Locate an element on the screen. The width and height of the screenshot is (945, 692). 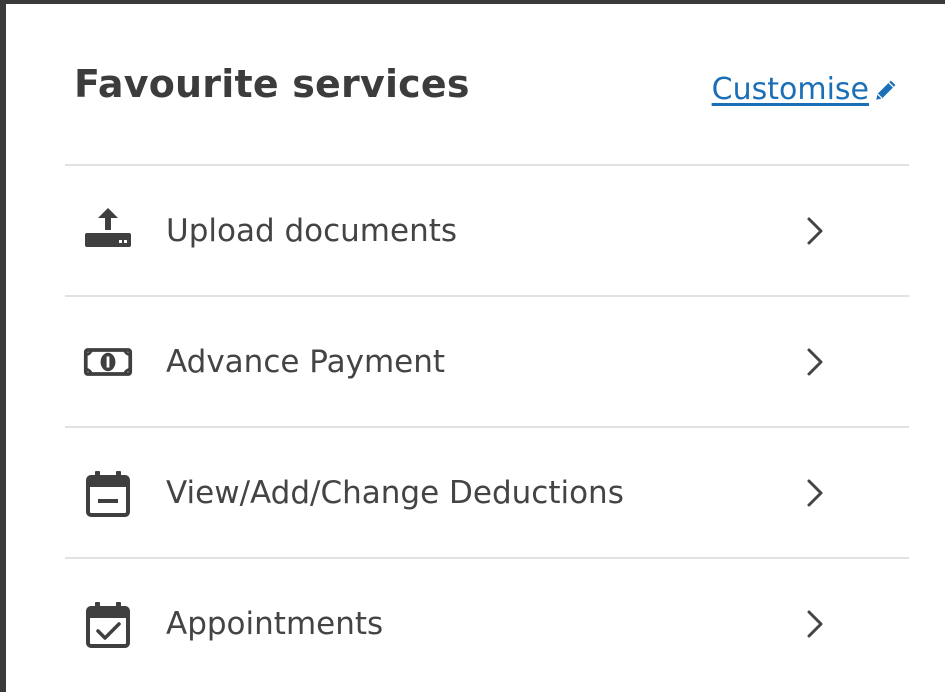
money-icon is located at coordinates (108, 362).